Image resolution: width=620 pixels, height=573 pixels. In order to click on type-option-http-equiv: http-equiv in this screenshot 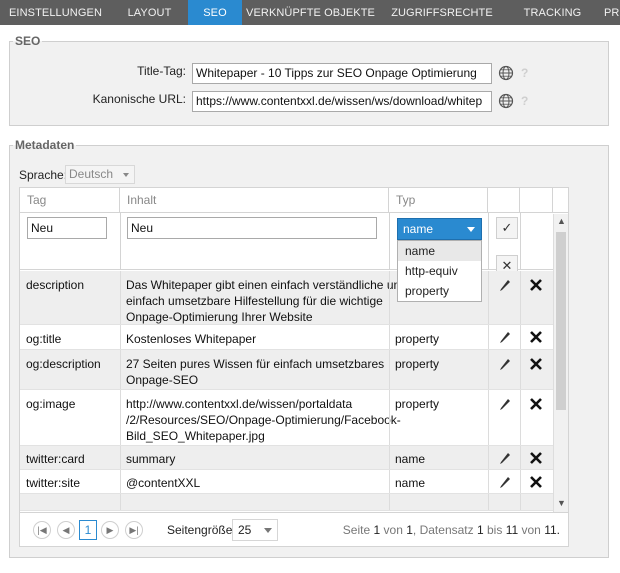, I will do `click(439, 271)`.